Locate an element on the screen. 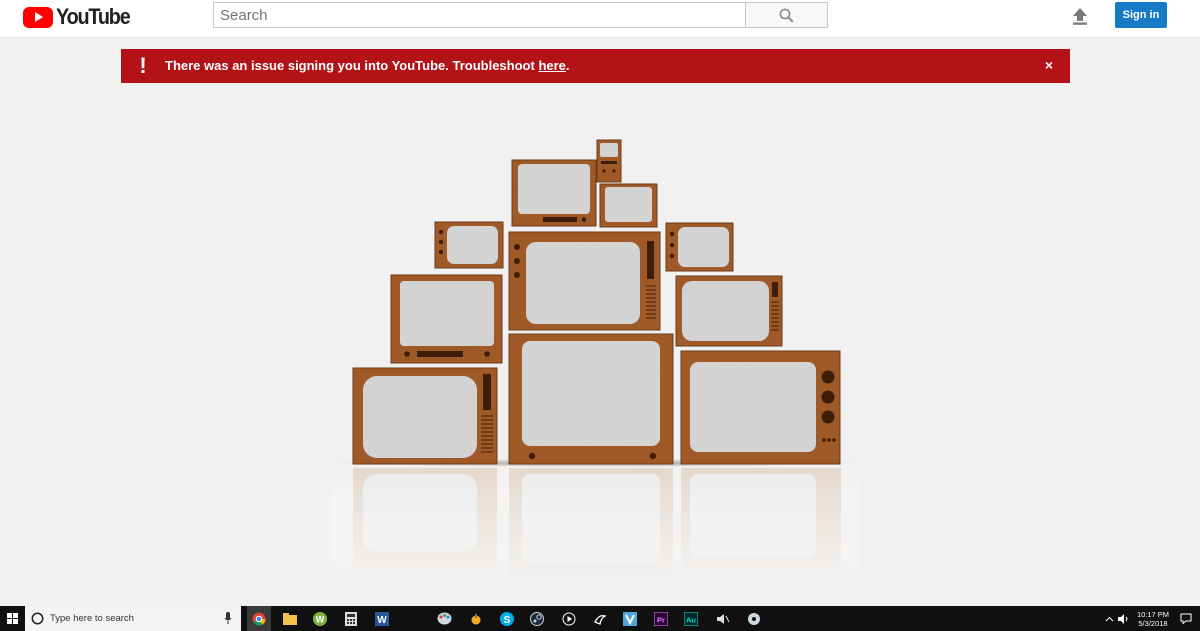 The width and height of the screenshot is (1200, 631). taskbar-app-yellow is located at coordinates (476, 618).